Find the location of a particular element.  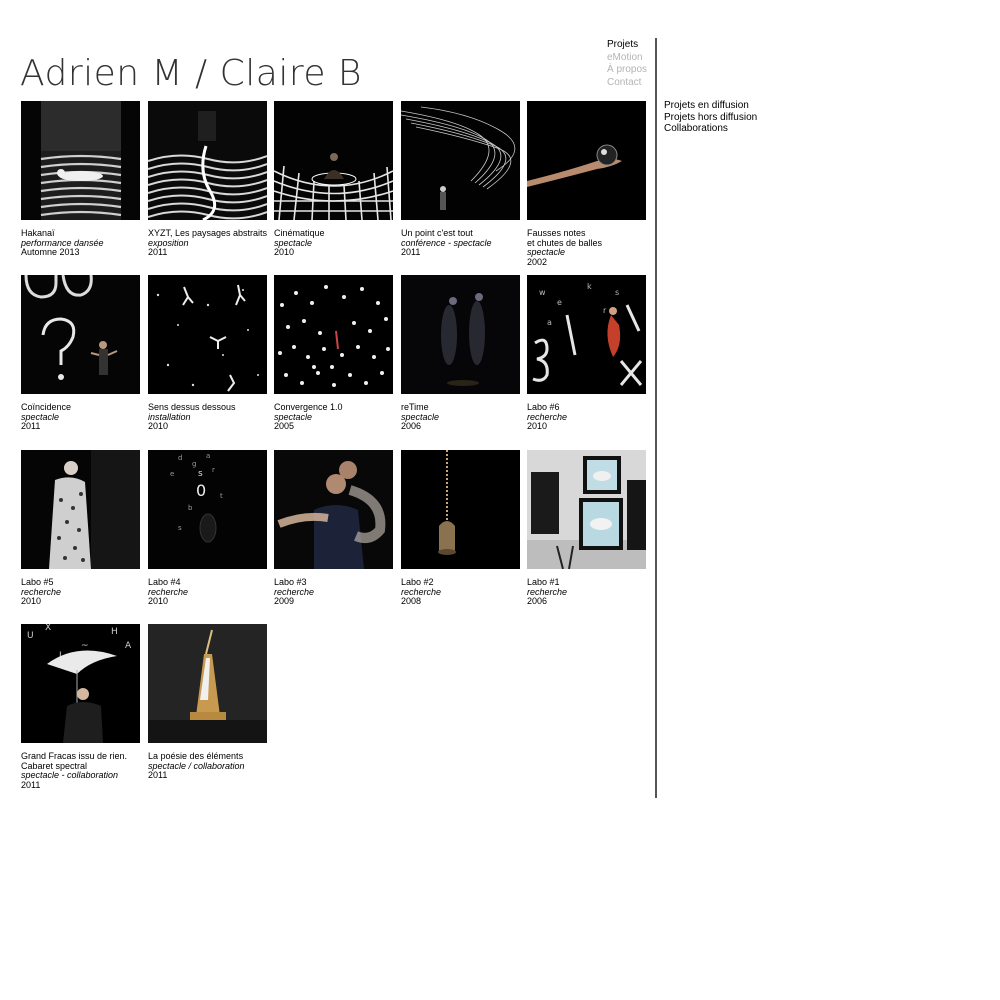

nav-item-projets: Projets is located at coordinates (627, 45).